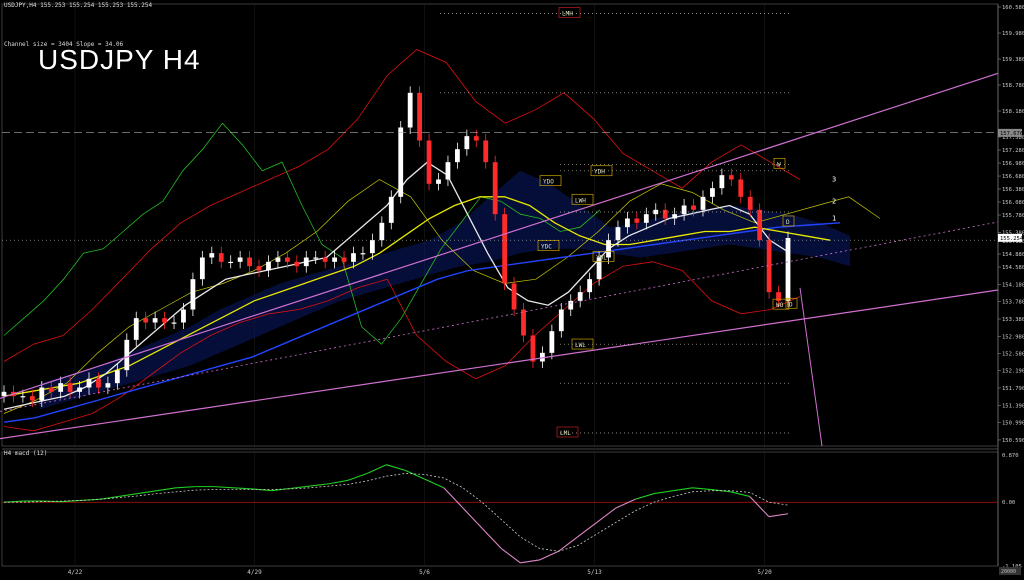 This screenshot has width=1024, height=580. What do you see at coordinates (1013, 112) in the screenshot?
I see `price-tick-label: 158.180` at bounding box center [1013, 112].